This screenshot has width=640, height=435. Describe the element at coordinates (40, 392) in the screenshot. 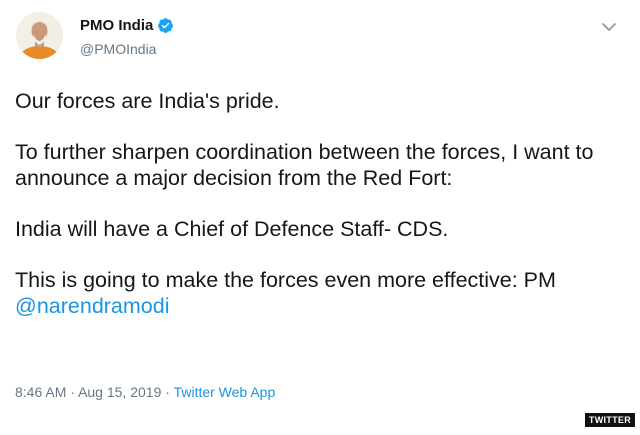

I see `tweet-time: 8:46 AM` at that location.